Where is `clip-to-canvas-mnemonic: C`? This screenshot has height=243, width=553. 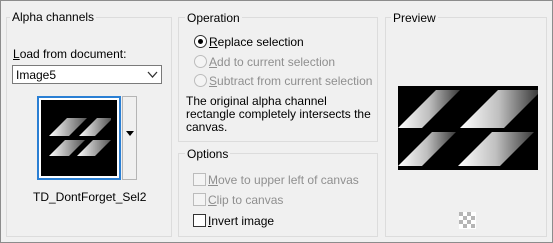
clip-to-canvas-mnemonic: C is located at coordinates (212, 200).